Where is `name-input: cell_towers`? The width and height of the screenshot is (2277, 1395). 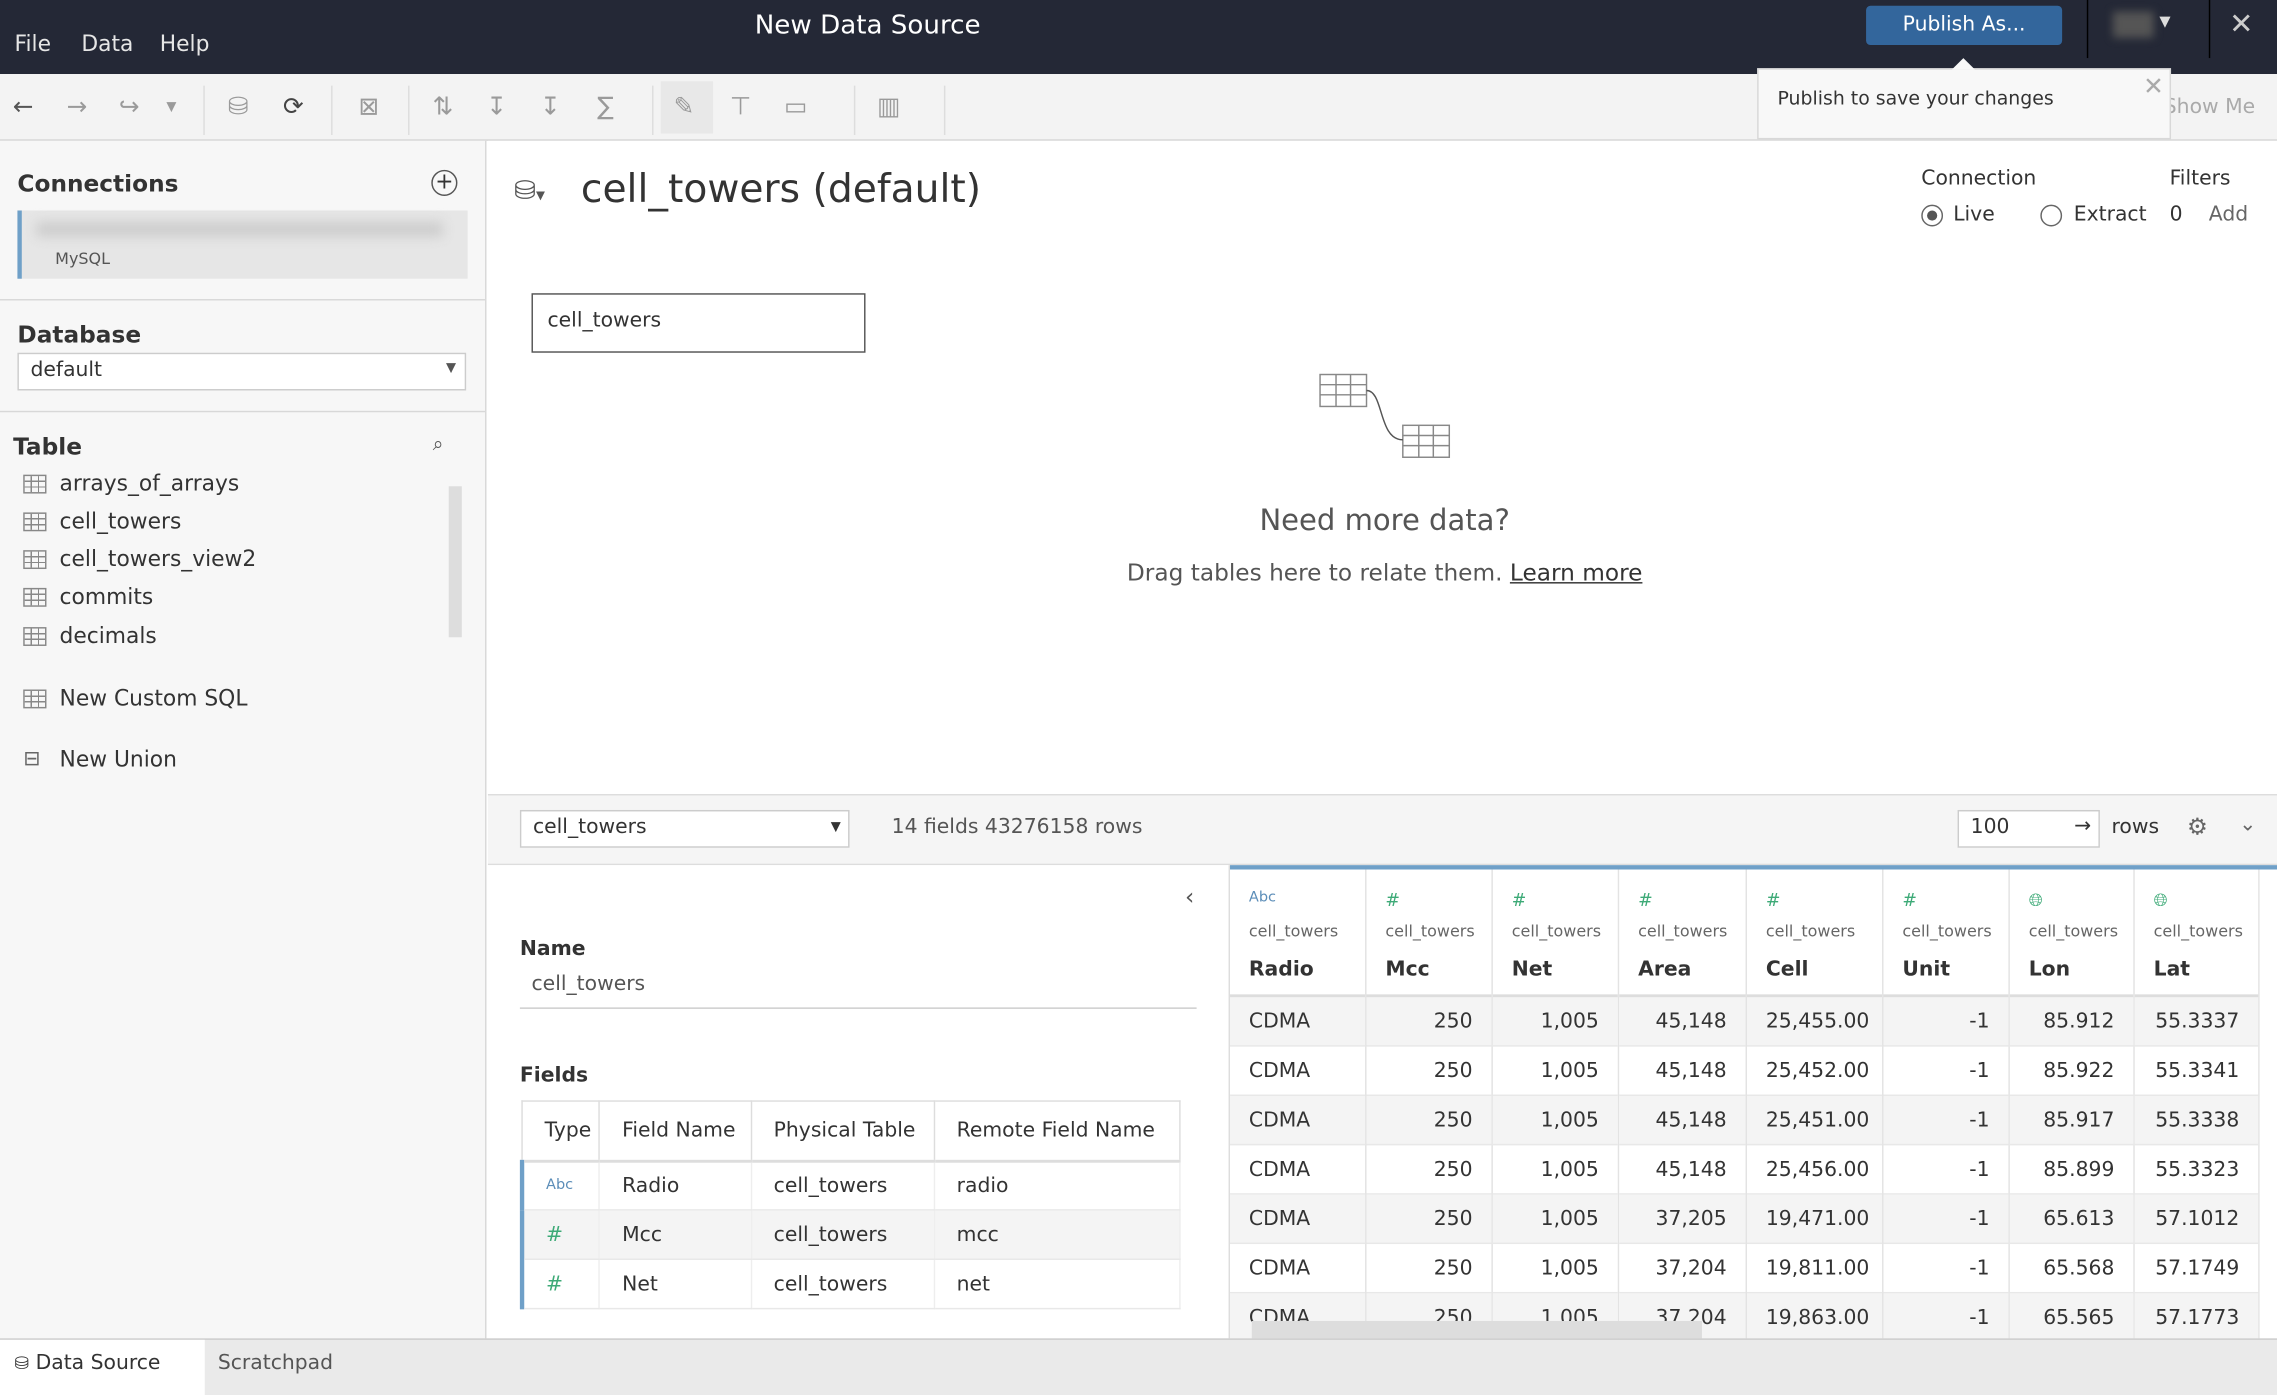 name-input: cell_towers is located at coordinates (858, 991).